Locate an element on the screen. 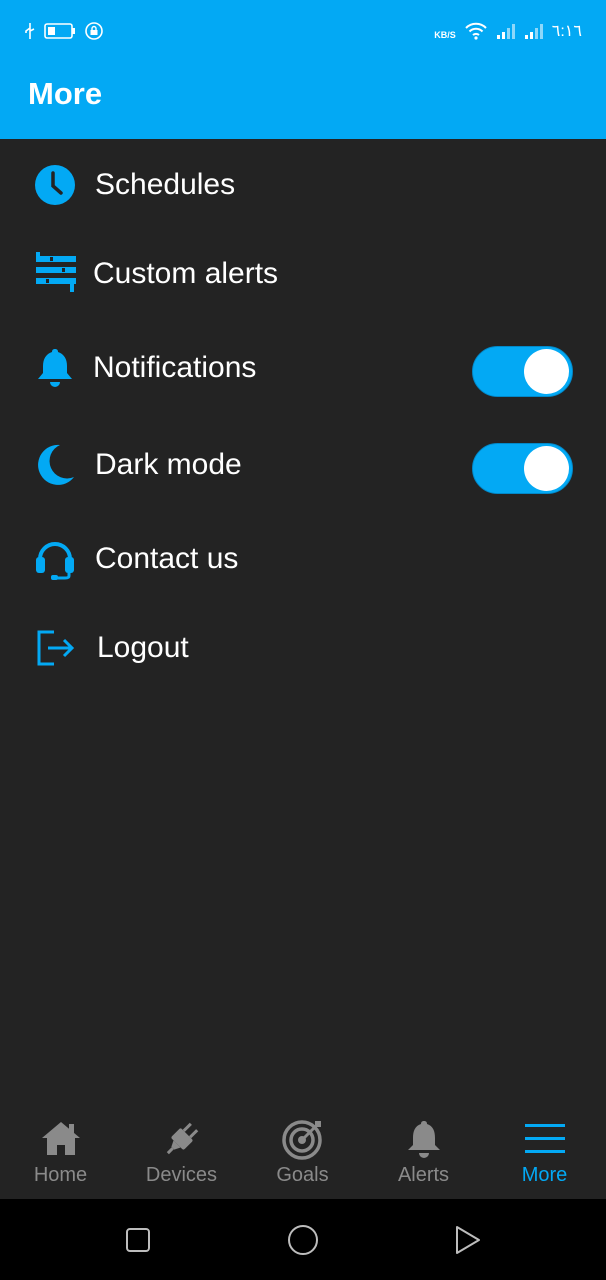  menu-label-custom-alerts: Custom alerts is located at coordinates (186, 273).